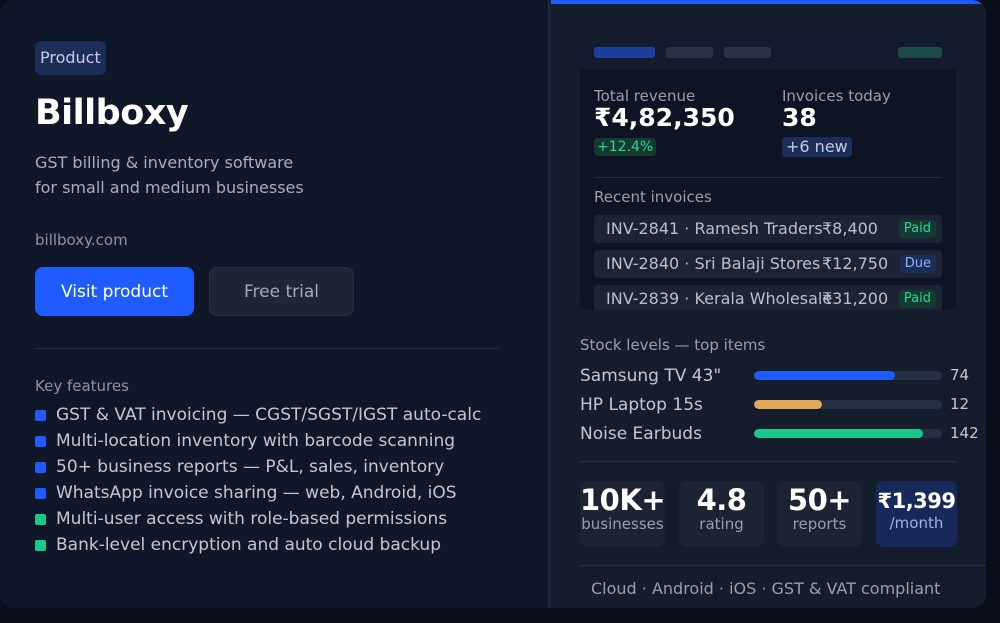 The image size is (1000, 623). Describe the element at coordinates (964, 433) in the screenshot. I see `stock-item-qty: 142` at that location.